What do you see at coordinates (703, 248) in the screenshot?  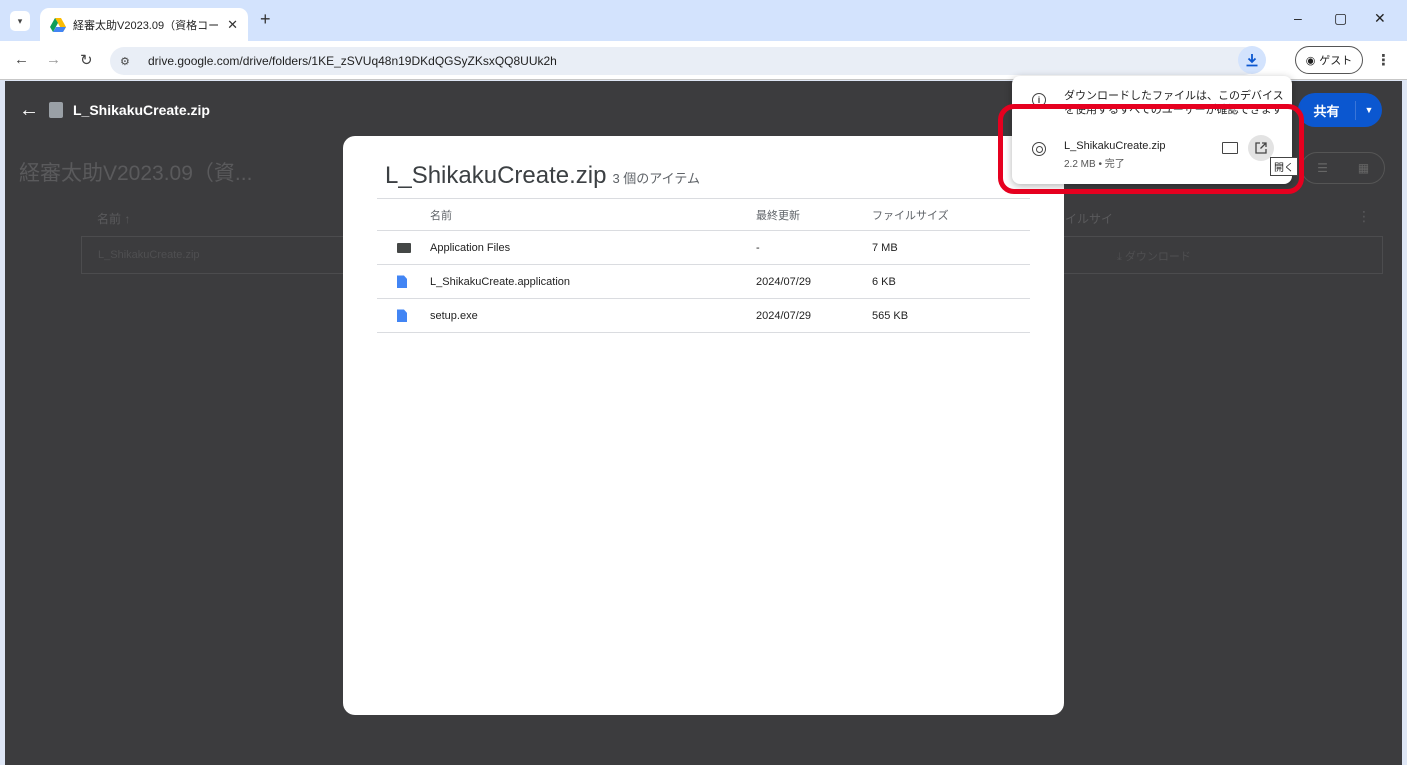 I see `table-row: Application Files - 7 MB` at bounding box center [703, 248].